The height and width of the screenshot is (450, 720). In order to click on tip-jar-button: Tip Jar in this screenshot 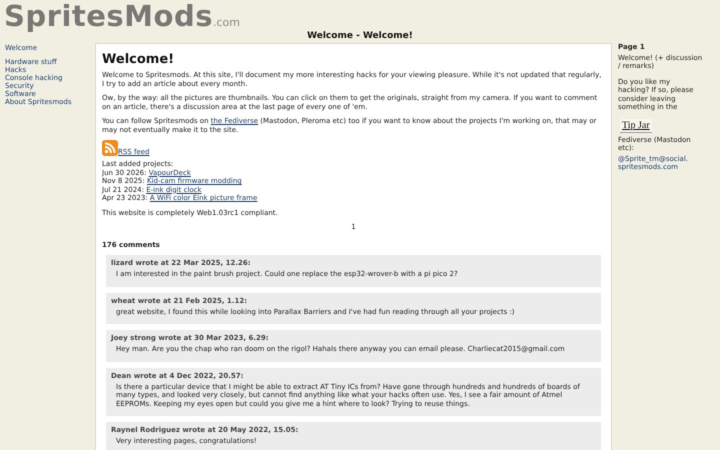, I will do `click(636, 125)`.